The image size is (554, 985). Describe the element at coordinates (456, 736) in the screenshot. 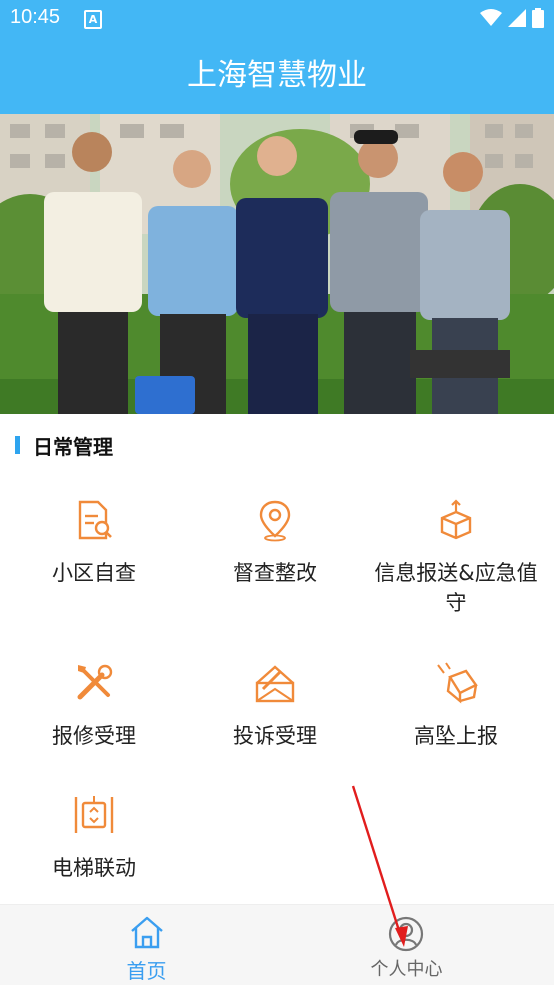

I see `grid-label: 高坠上报` at that location.